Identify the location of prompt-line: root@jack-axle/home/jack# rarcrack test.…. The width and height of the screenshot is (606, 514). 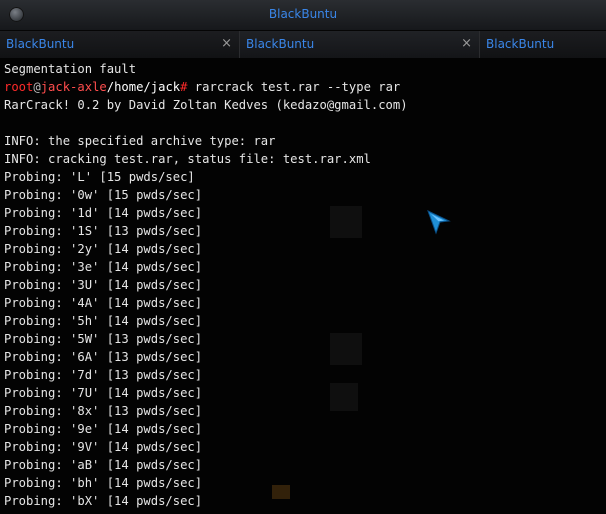
(305, 87).